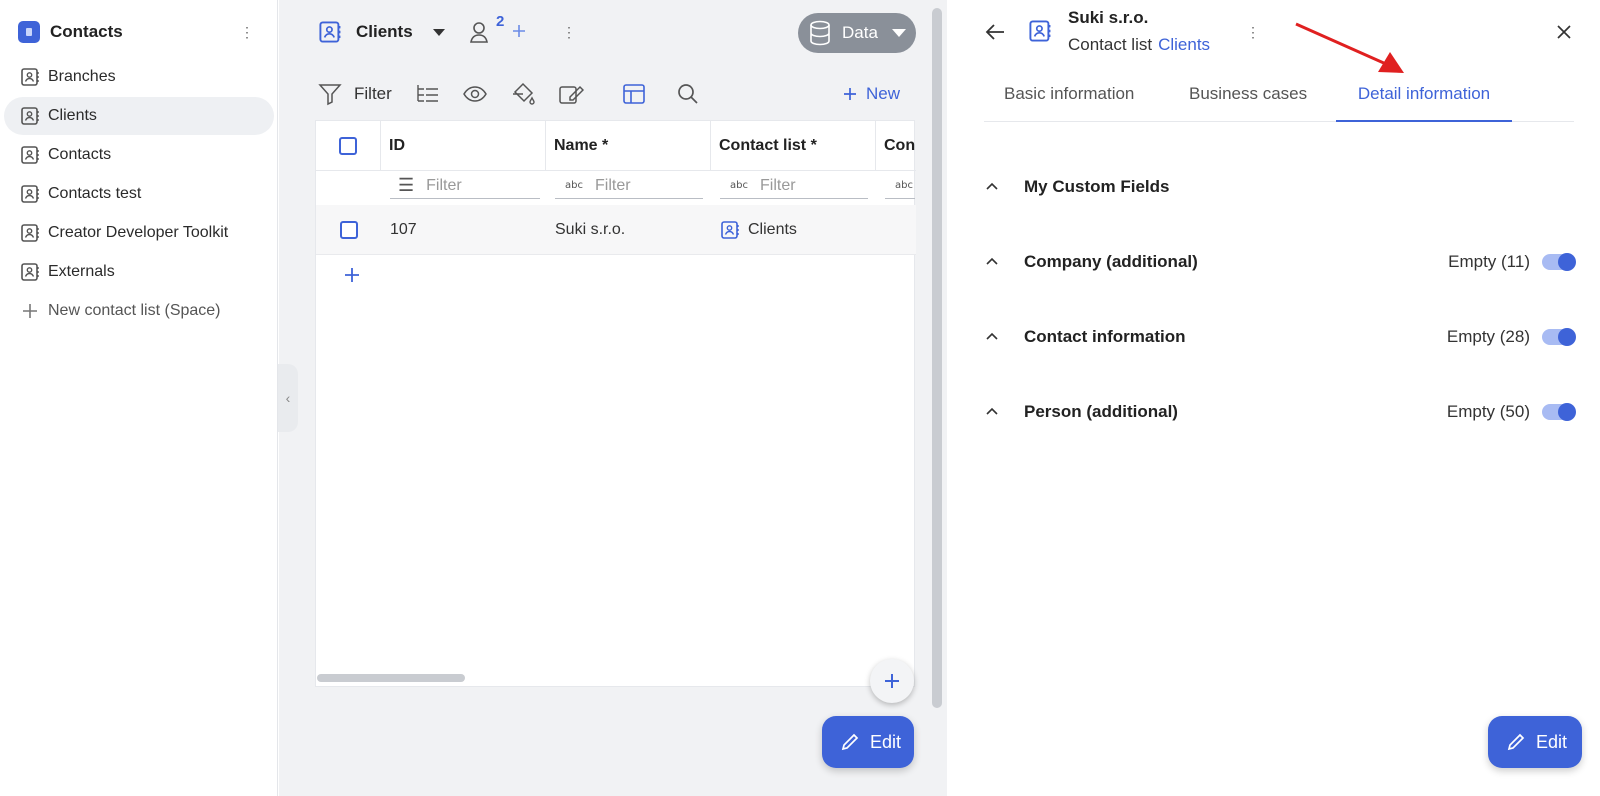 The height and width of the screenshot is (796, 1600). I want to click on sidebar-item-contacts: Contacts, so click(139, 155).